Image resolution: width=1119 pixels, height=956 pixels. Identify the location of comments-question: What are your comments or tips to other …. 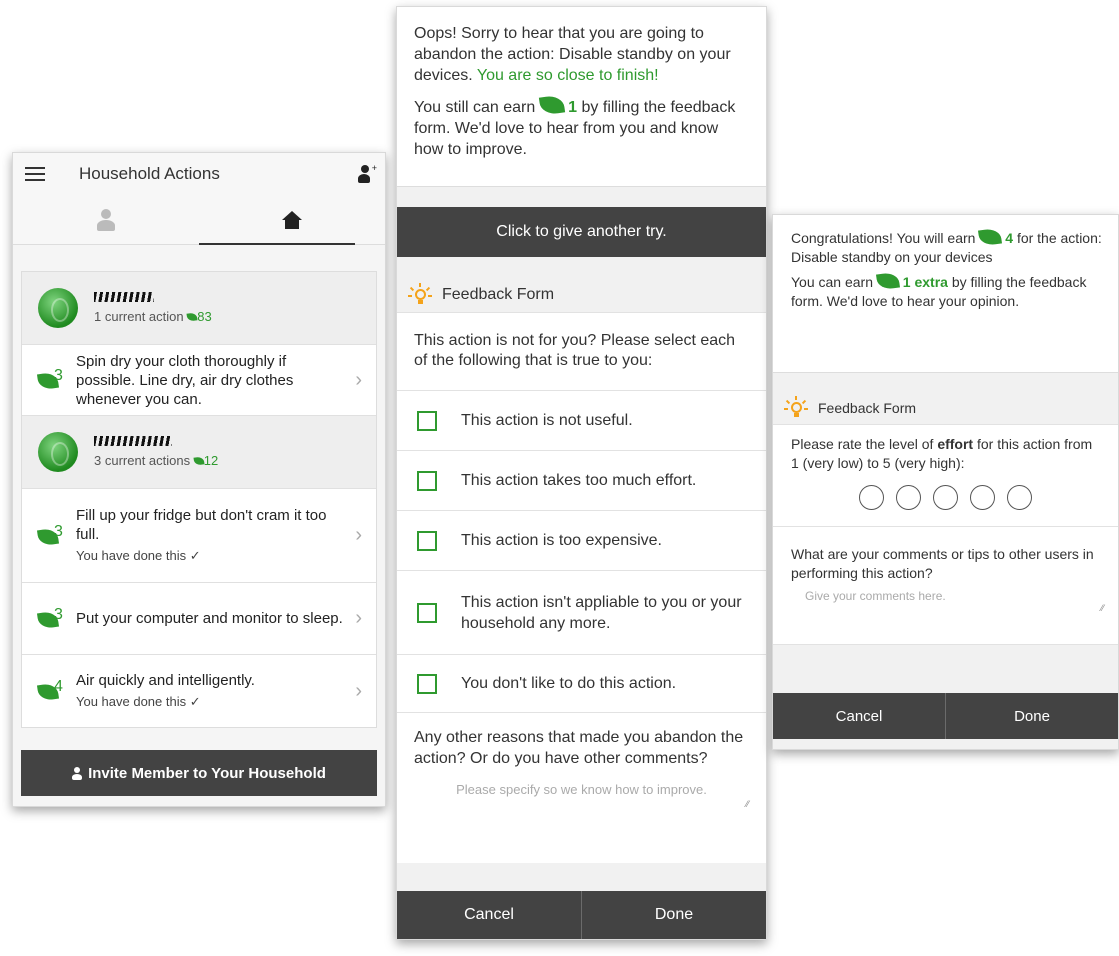
(942, 563).